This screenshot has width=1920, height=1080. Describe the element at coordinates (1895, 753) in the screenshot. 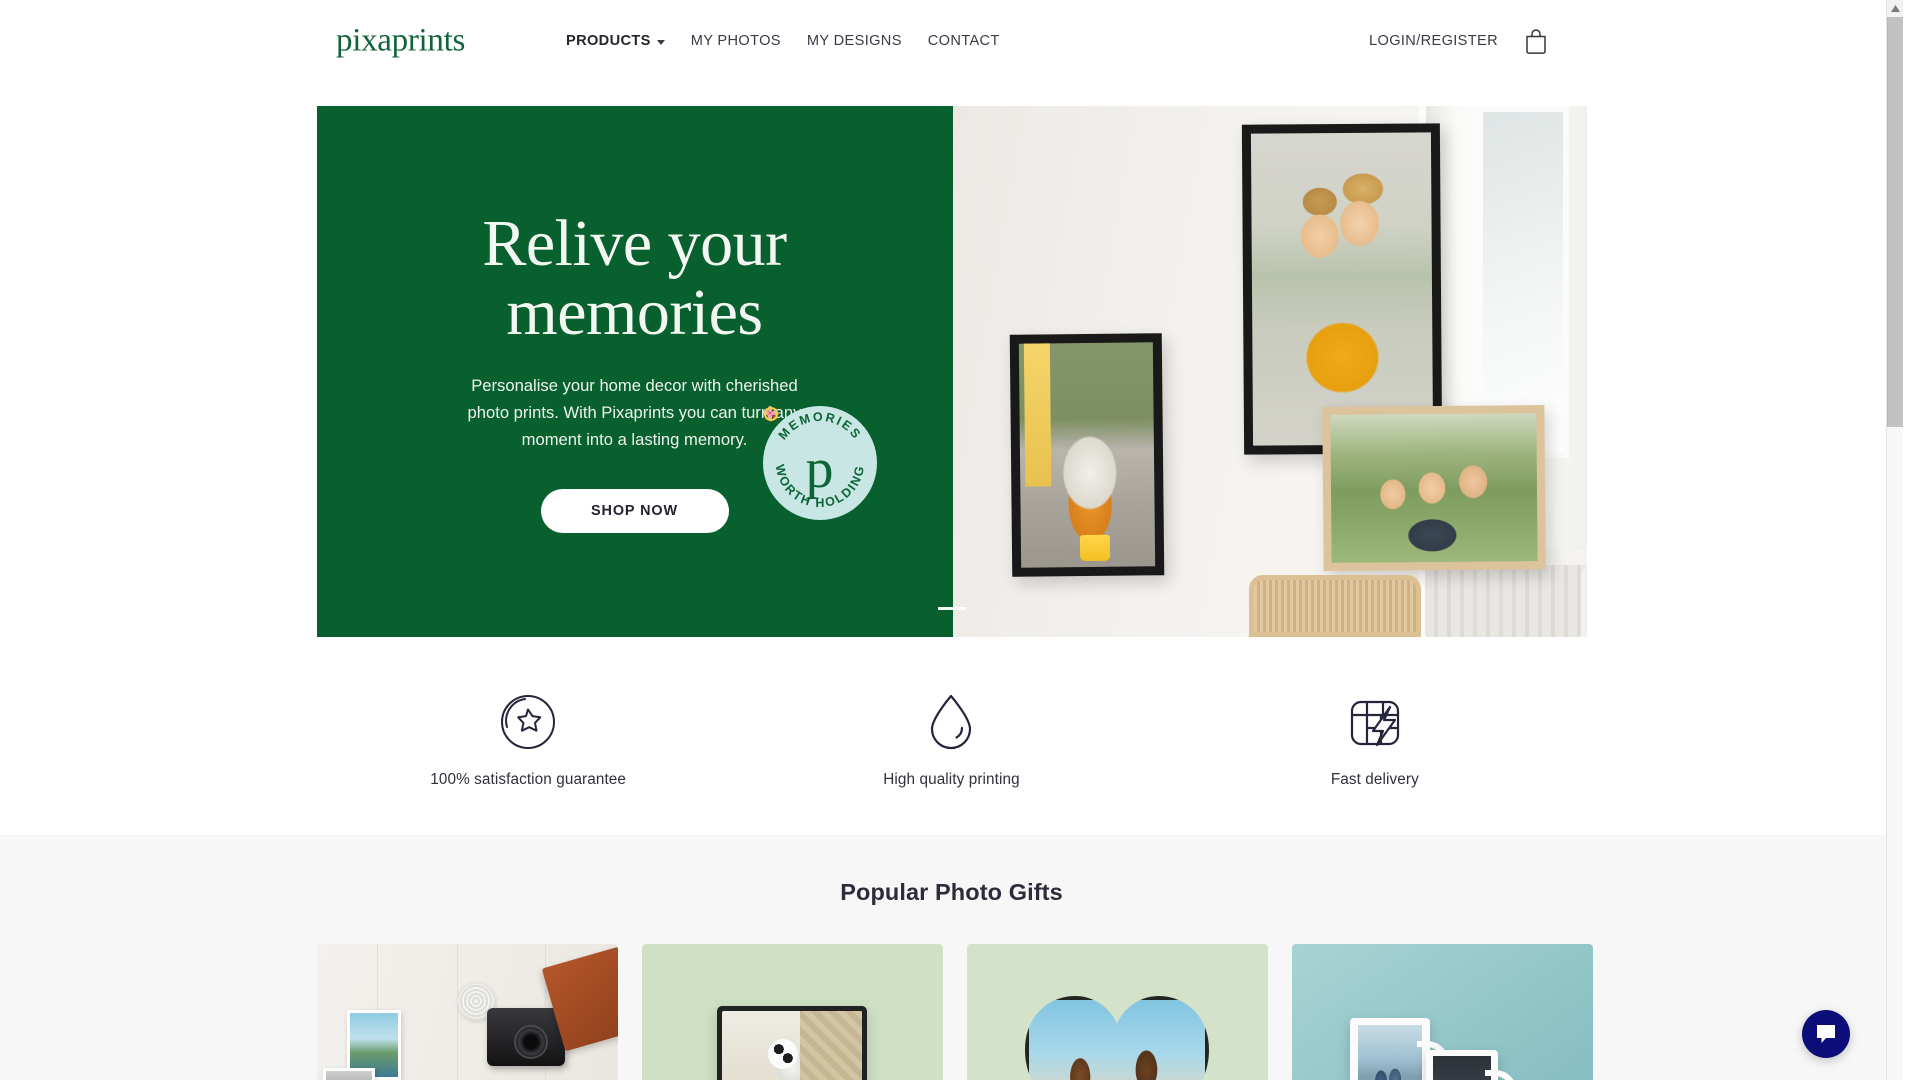

I see `scrollbar-track` at that location.